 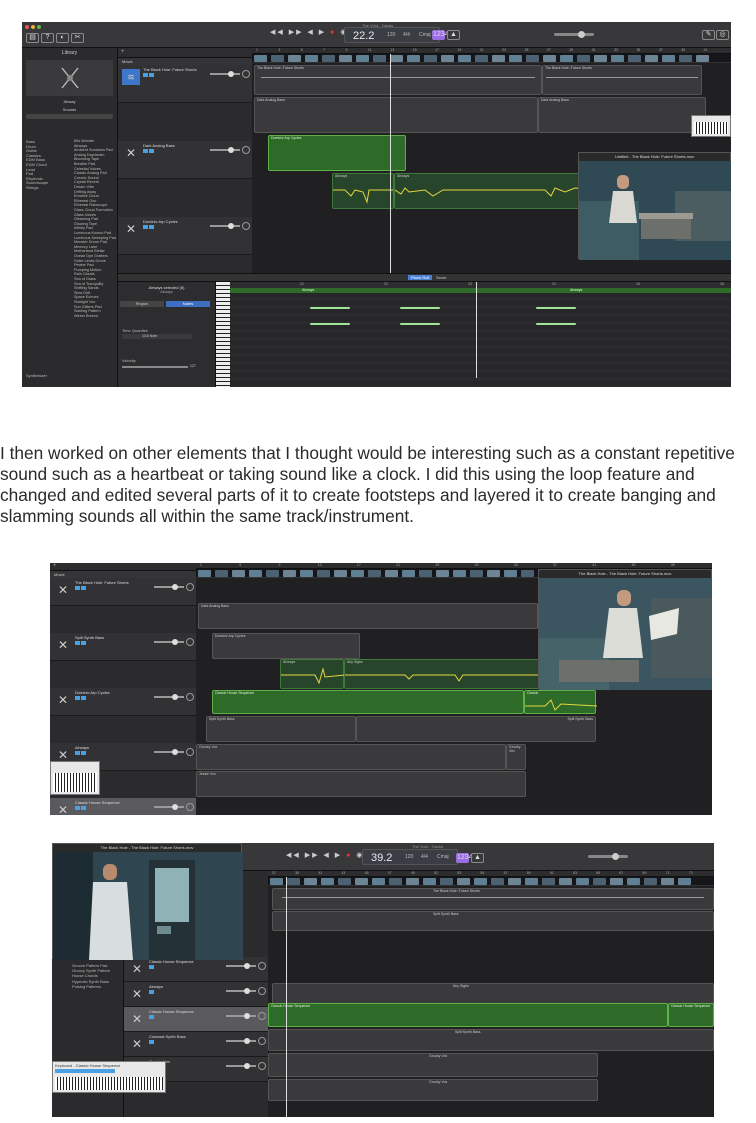 What do you see at coordinates (85, 224) in the screenshot?
I see `library-sound: Glowing Tape` at bounding box center [85, 224].